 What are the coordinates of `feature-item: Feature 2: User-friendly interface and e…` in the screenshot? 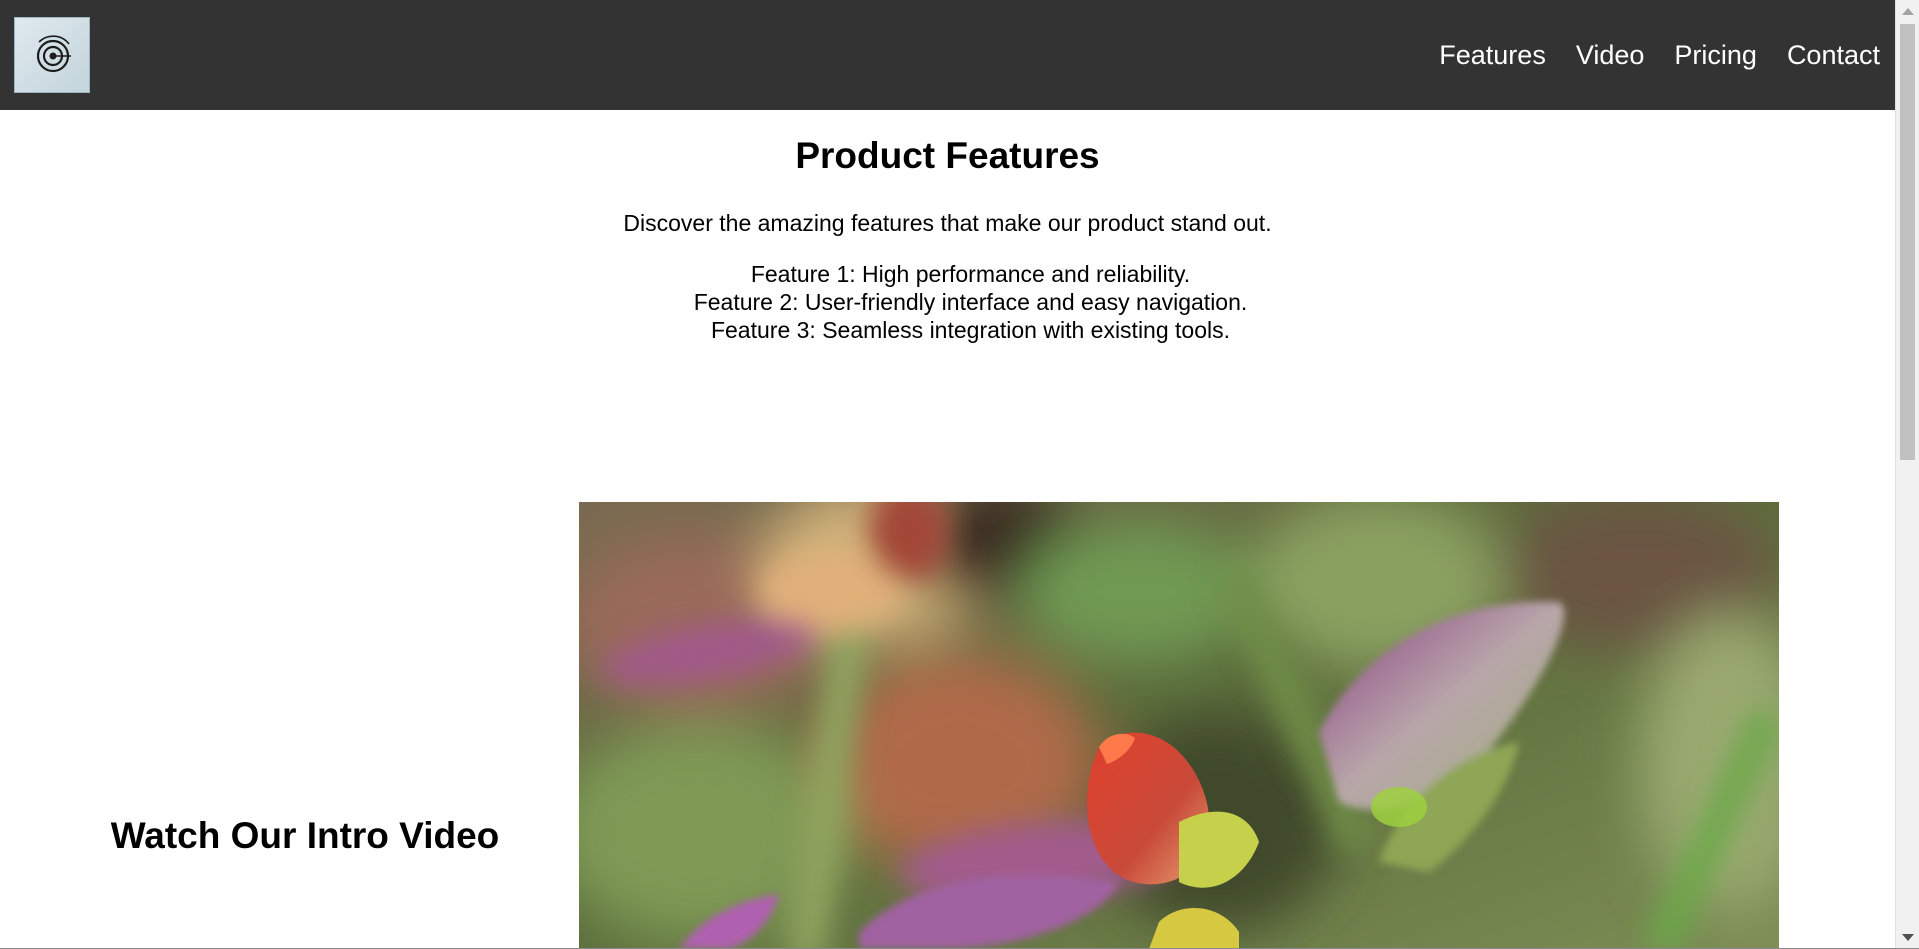 It's located at (970, 302).